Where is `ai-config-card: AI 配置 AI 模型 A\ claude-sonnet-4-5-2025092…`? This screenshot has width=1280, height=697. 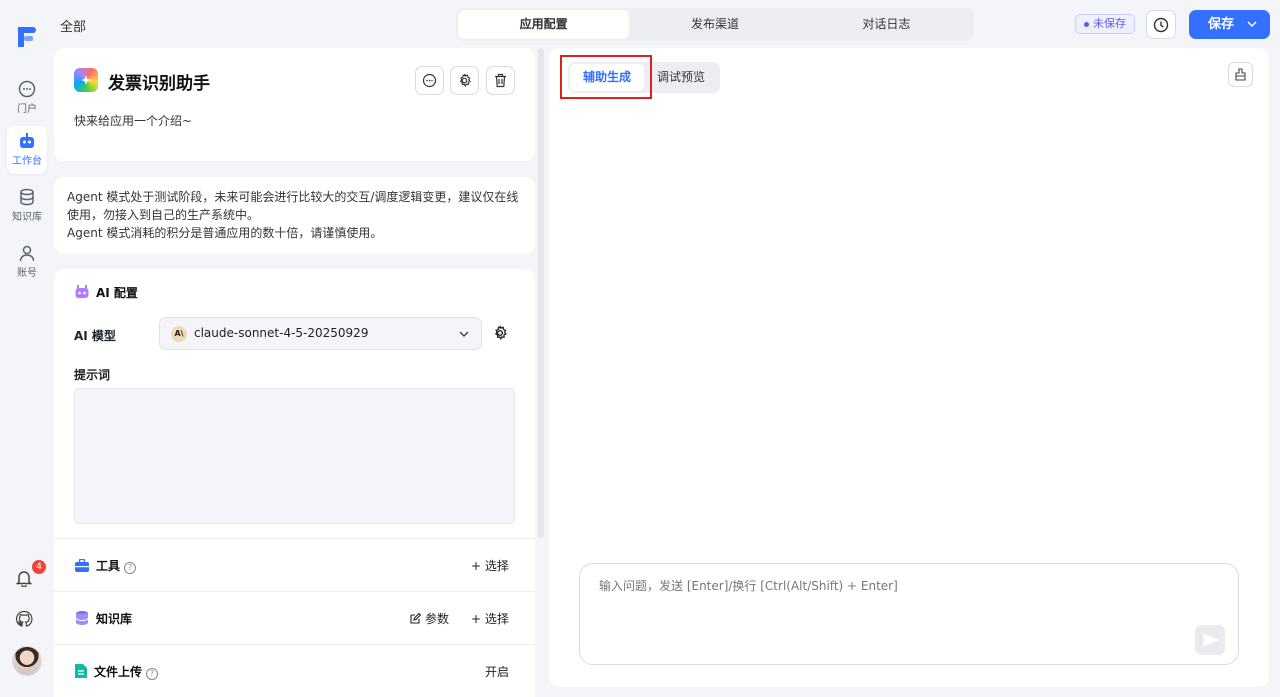
ai-config-card: AI 配置 AI 模型 A\ claude-sonnet-4-5-2025092… is located at coordinates (294, 404).